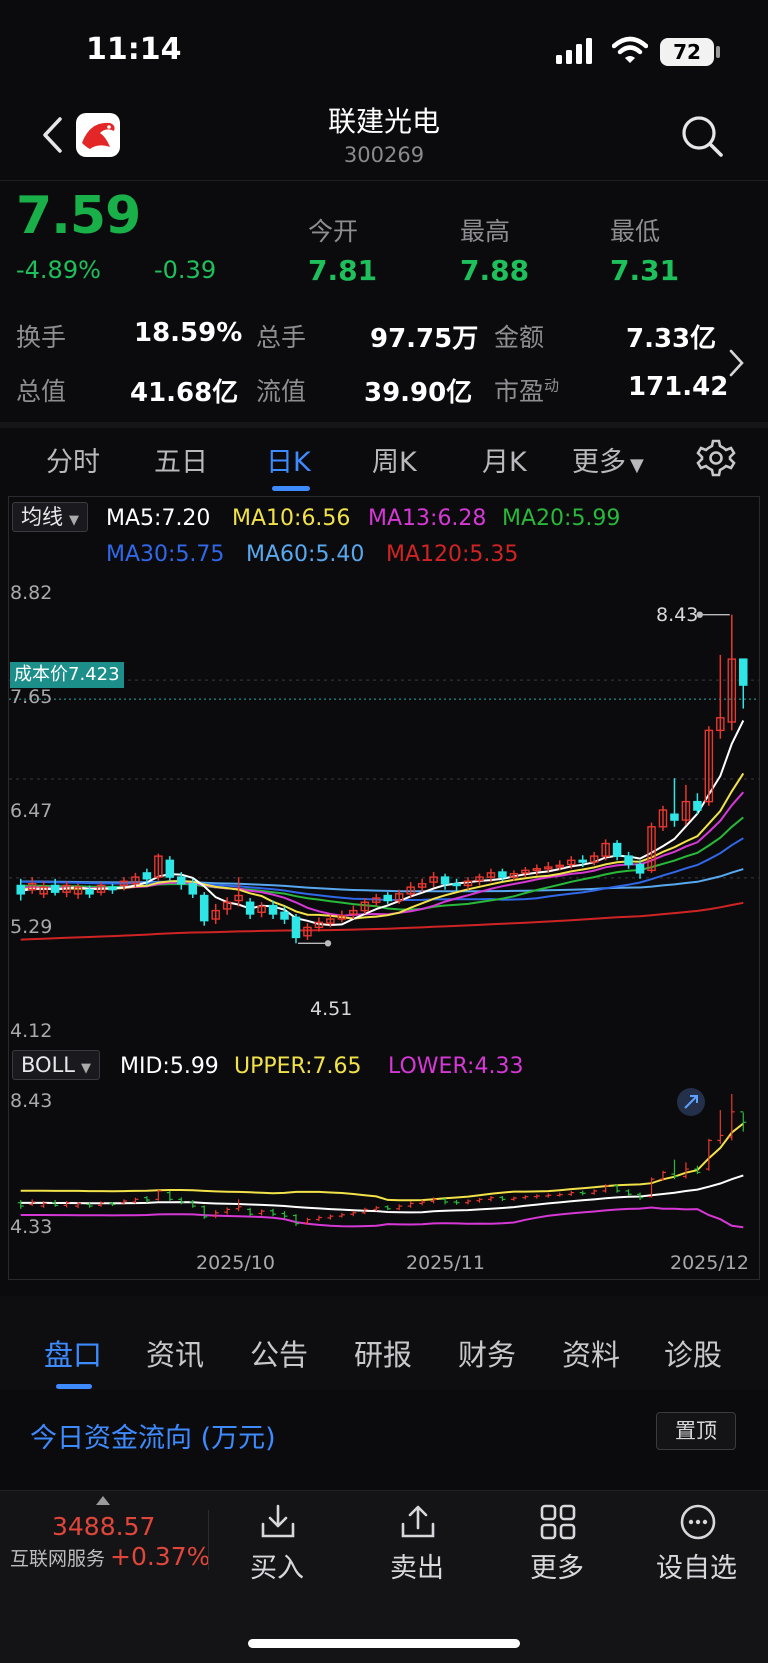  Describe the element at coordinates (698, 1522) in the screenshot. I see `more-circle-icon` at that location.